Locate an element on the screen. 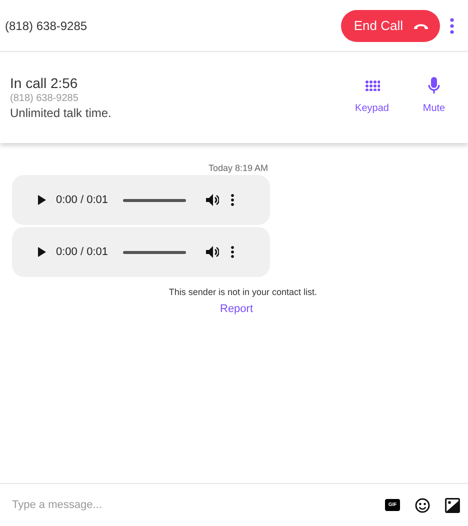  keypad-icon is located at coordinates (372, 85).